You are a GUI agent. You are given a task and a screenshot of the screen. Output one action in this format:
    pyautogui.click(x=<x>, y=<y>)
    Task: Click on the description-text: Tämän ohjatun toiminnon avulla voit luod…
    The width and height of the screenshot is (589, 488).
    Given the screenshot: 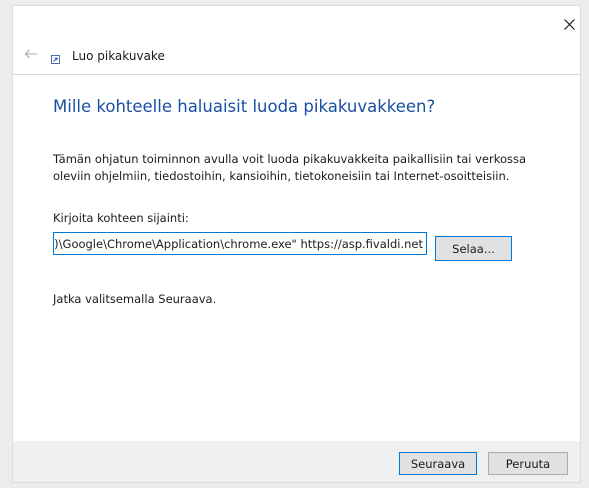 What is the action you would take?
    pyautogui.click(x=290, y=167)
    